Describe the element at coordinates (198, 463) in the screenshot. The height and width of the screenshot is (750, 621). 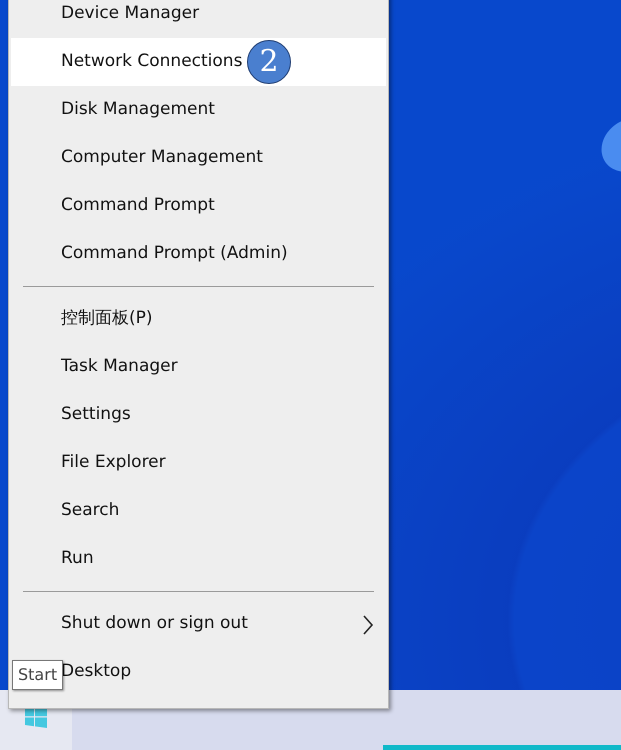
I see `menu-item: File Explorer` at that location.